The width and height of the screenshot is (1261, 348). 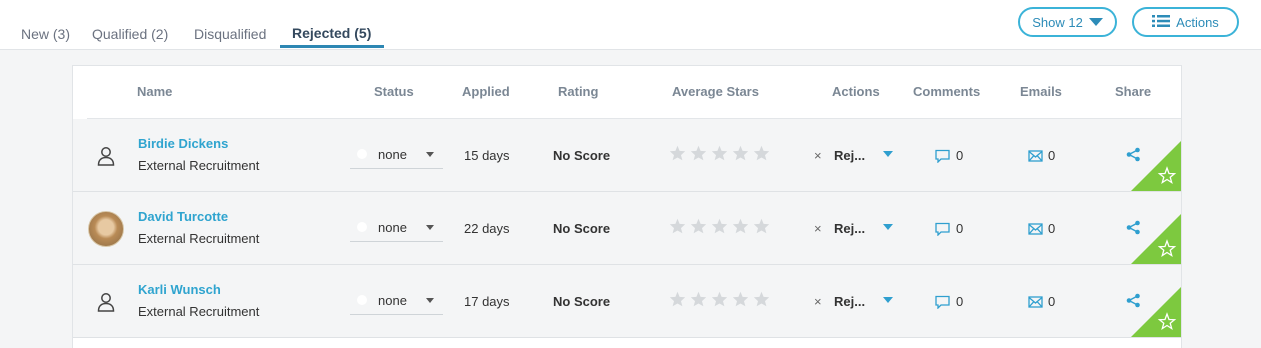 I want to click on actions-button: Actions, so click(x=1185, y=22).